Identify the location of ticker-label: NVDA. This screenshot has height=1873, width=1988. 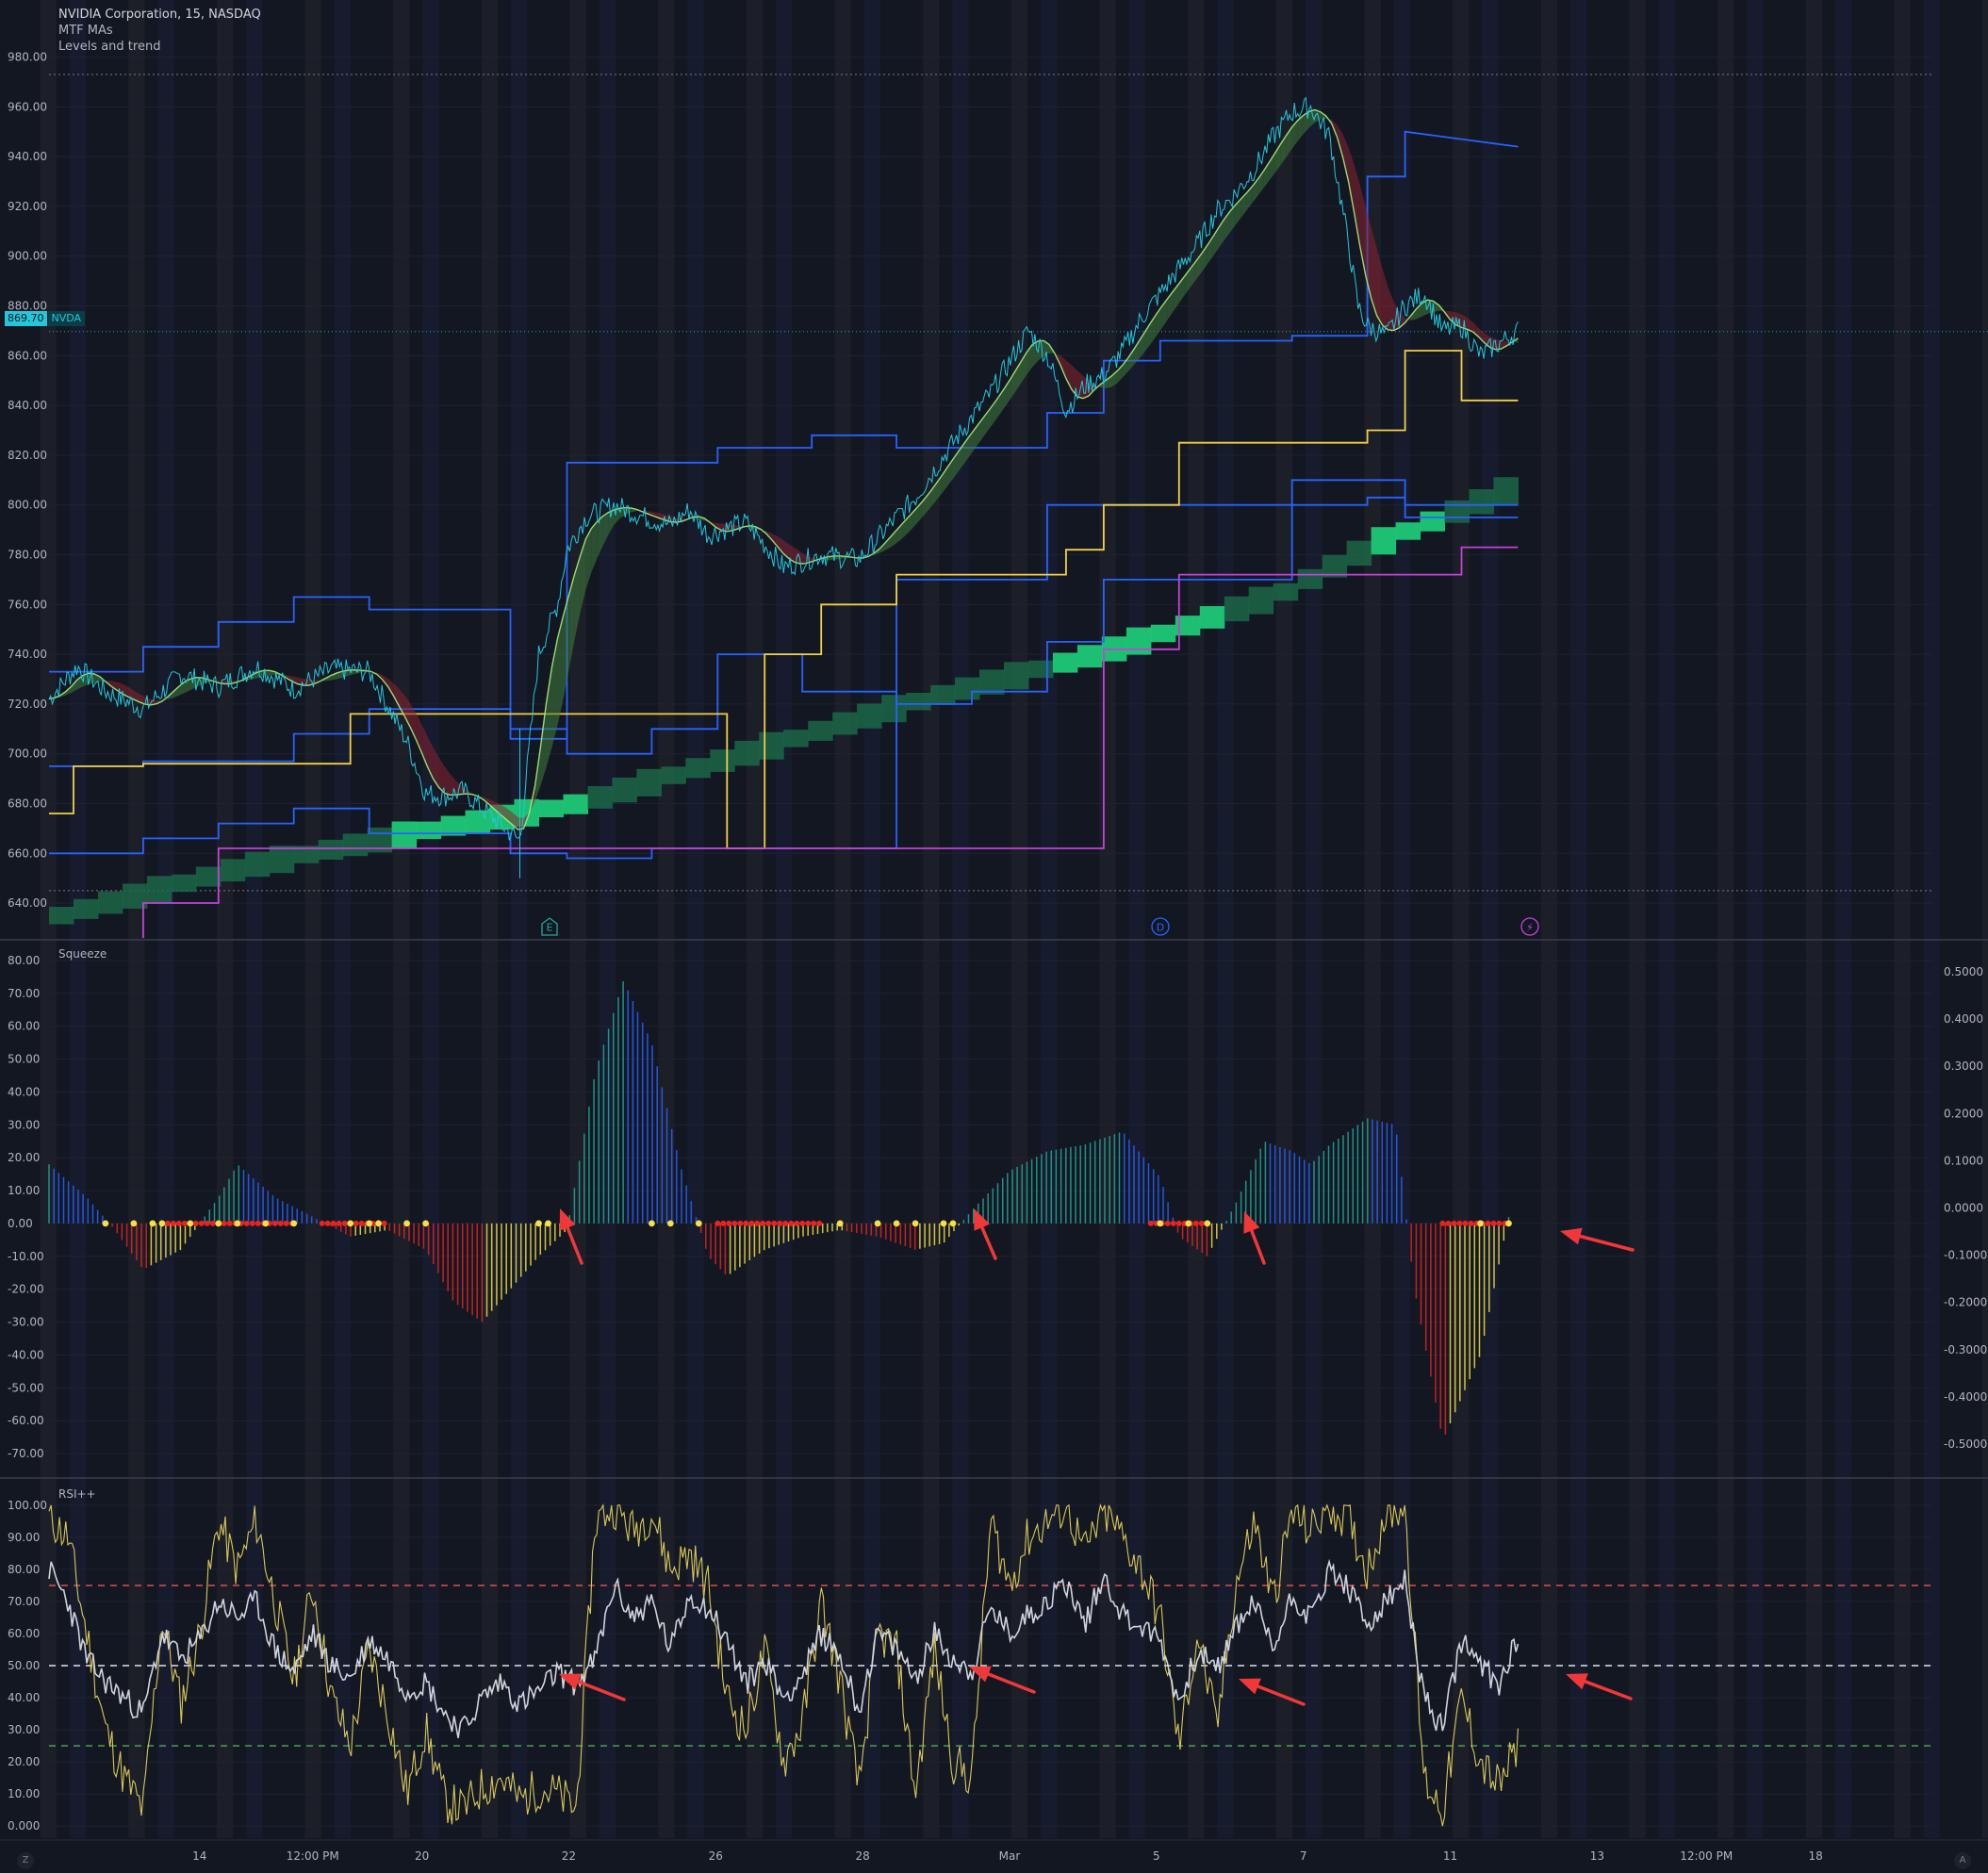
(67, 318).